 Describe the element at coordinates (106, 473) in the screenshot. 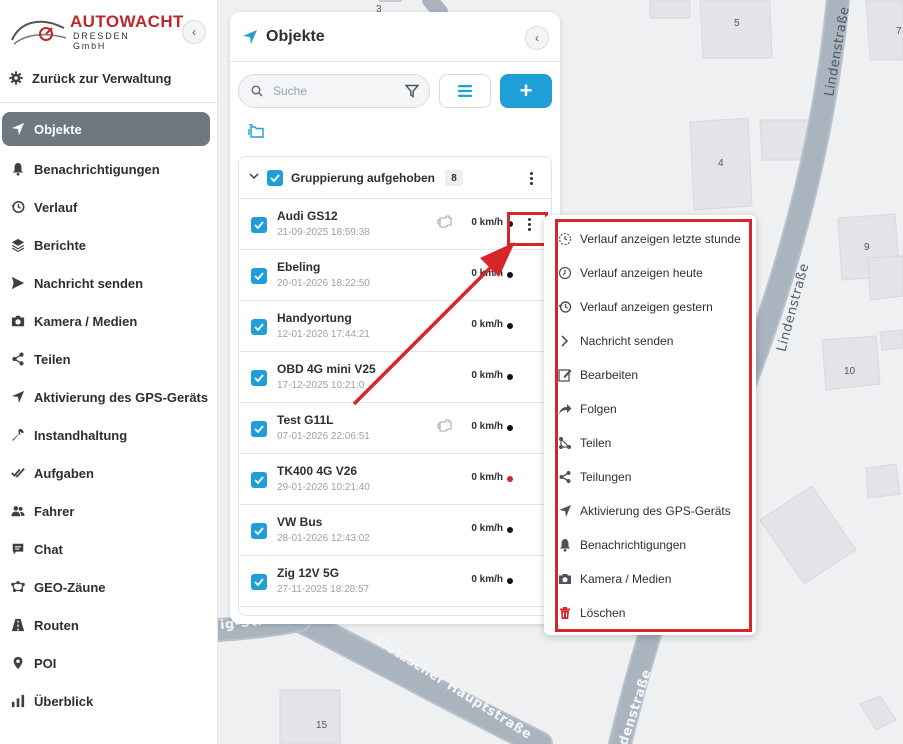

I see `sidebar-item-aufgaben: Aufgaben` at that location.